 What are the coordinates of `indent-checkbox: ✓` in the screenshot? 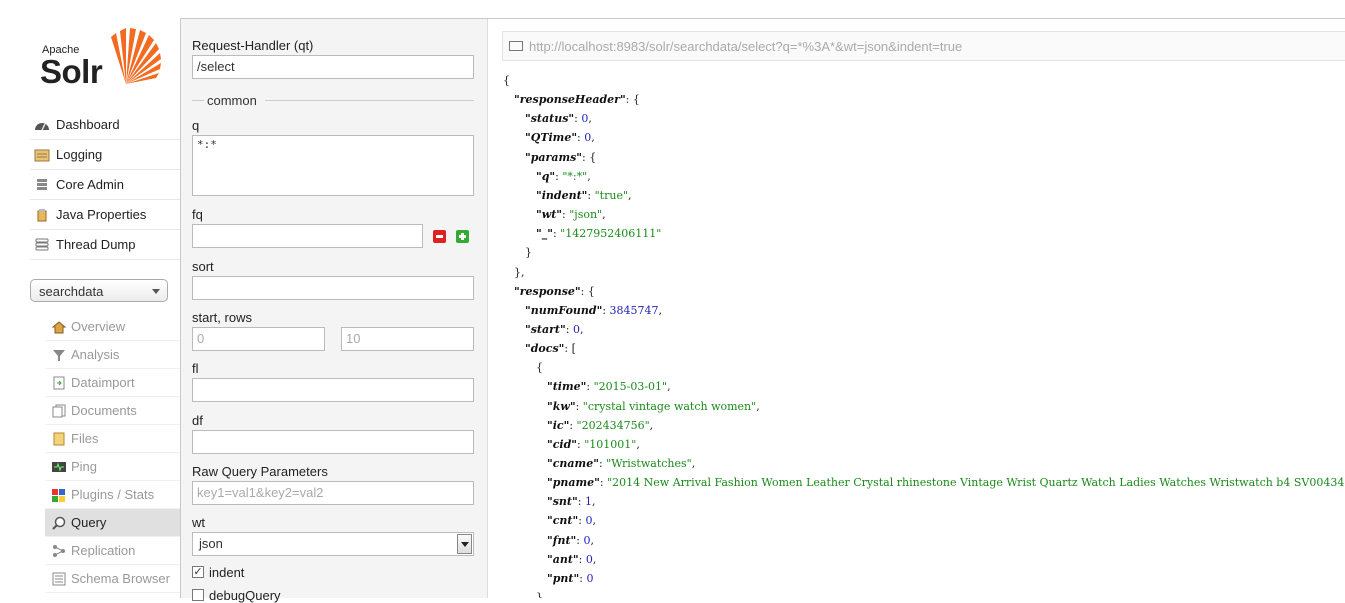 It's located at (198, 572).